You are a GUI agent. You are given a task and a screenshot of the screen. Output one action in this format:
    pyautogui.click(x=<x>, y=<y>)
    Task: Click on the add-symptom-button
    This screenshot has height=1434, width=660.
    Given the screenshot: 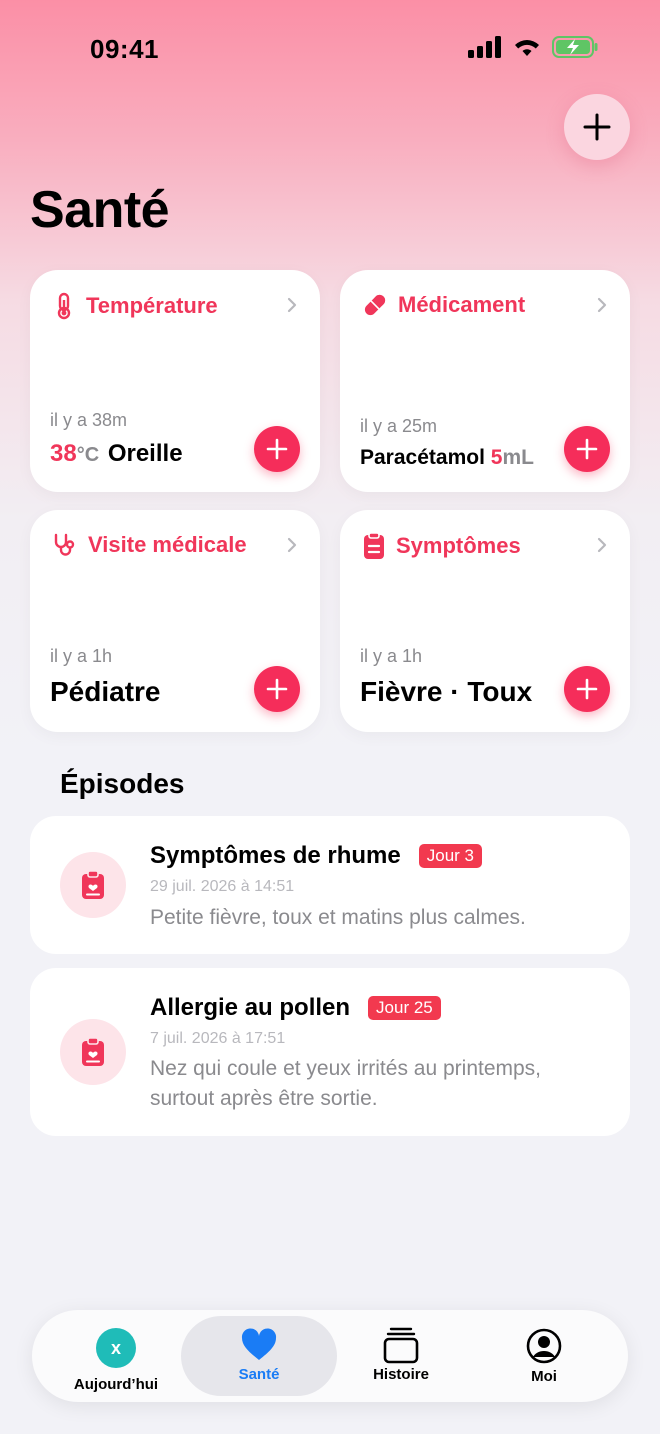 What is the action you would take?
    pyautogui.click(x=587, y=689)
    